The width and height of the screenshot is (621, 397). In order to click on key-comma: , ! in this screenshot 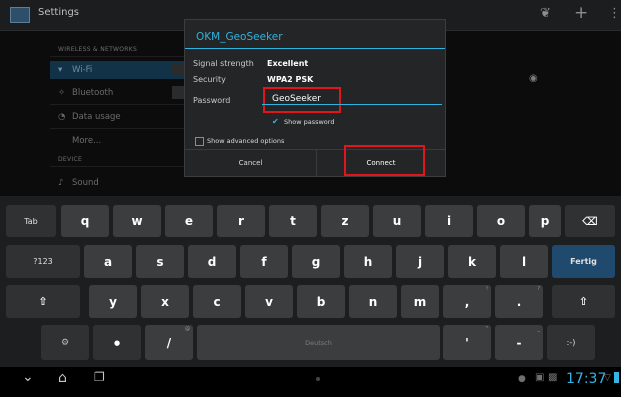, I will do `click(467, 301)`.